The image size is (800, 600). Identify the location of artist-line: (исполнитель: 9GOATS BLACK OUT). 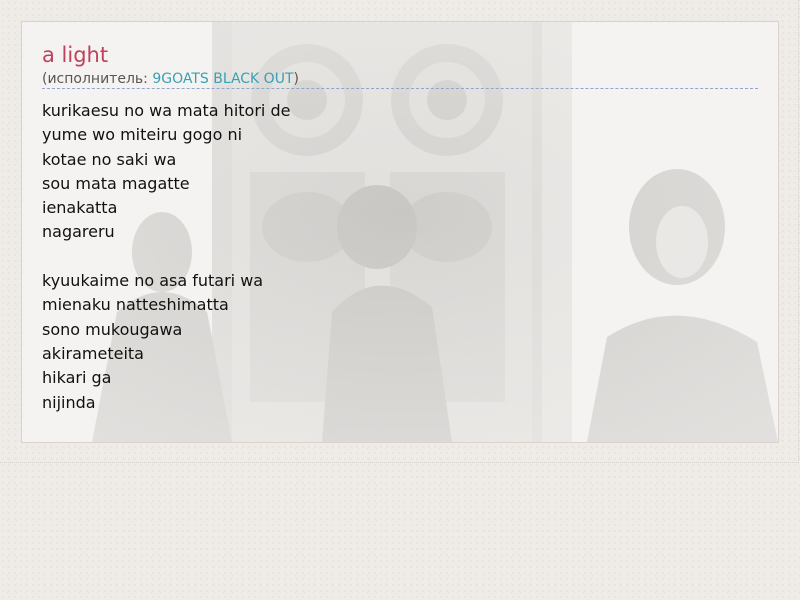
(170, 79).